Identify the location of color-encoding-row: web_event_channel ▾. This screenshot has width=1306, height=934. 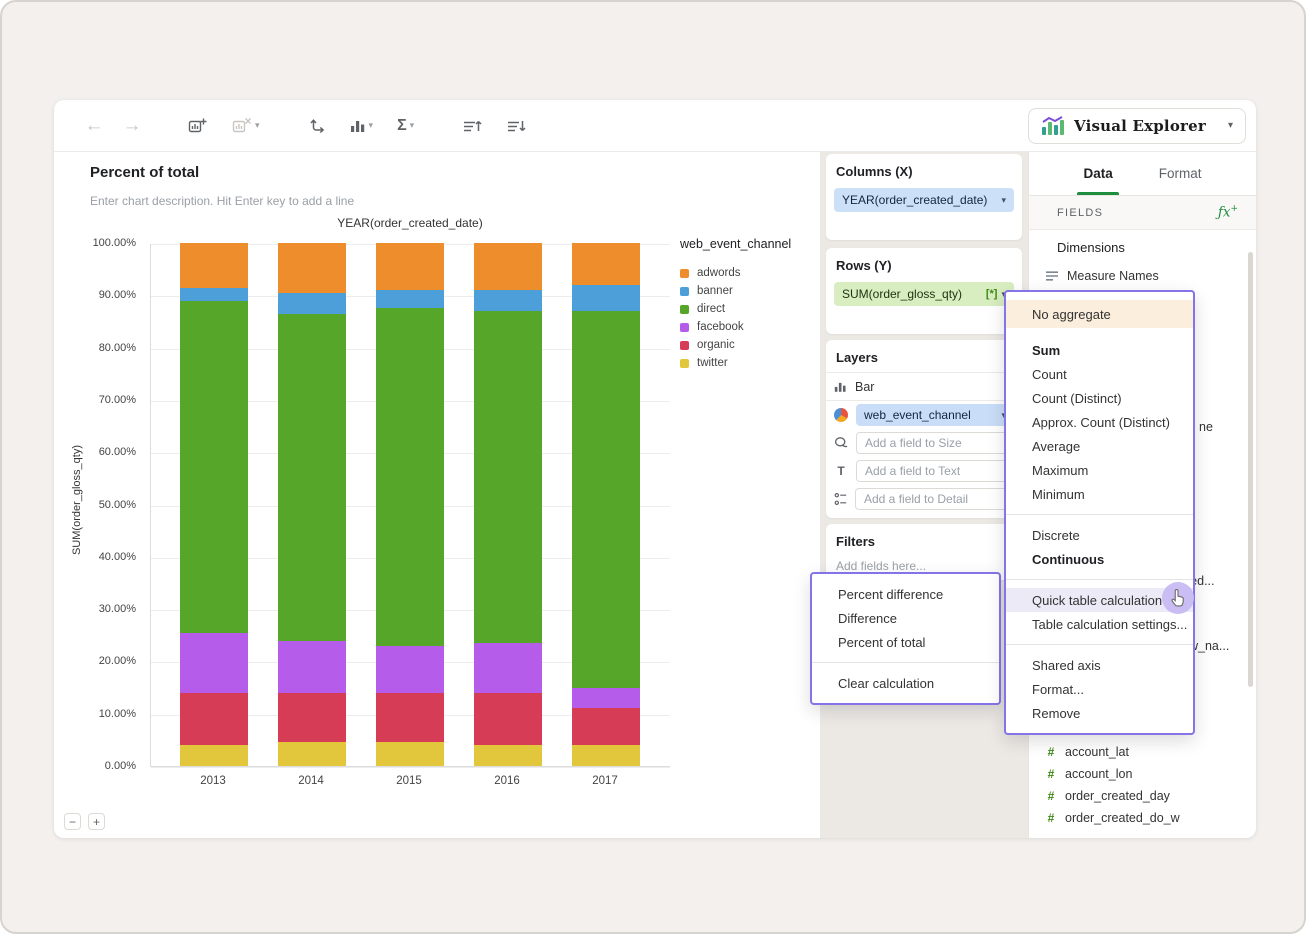
(924, 415).